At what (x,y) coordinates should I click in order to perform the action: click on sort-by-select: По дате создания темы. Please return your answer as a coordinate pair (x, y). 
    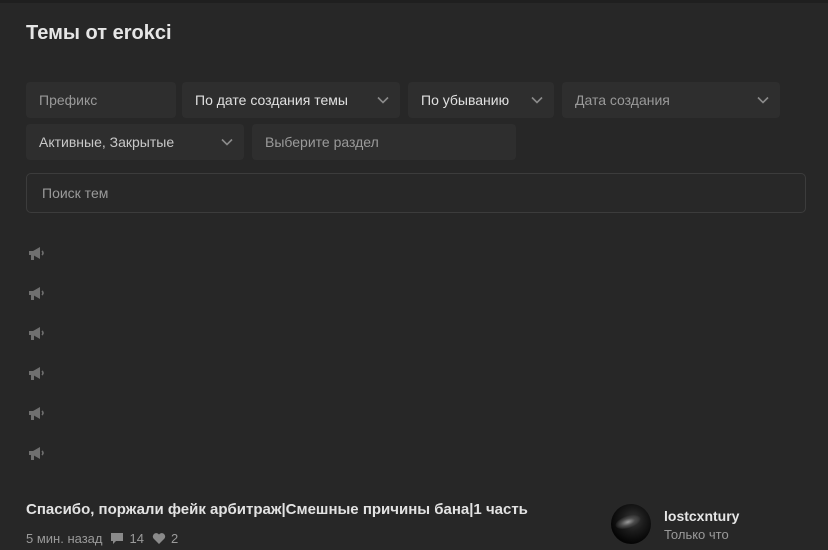
    Looking at the image, I should click on (291, 100).